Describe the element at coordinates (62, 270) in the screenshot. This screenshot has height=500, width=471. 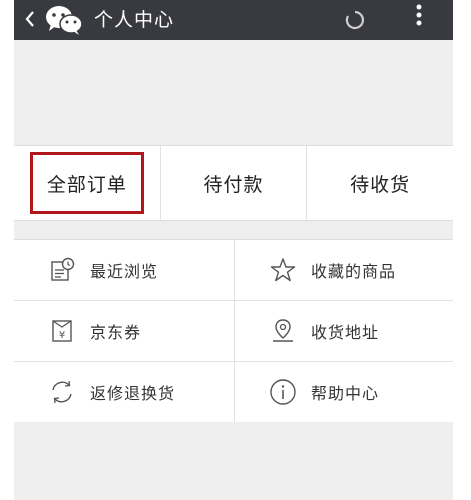
I see `recent-history-icon` at that location.